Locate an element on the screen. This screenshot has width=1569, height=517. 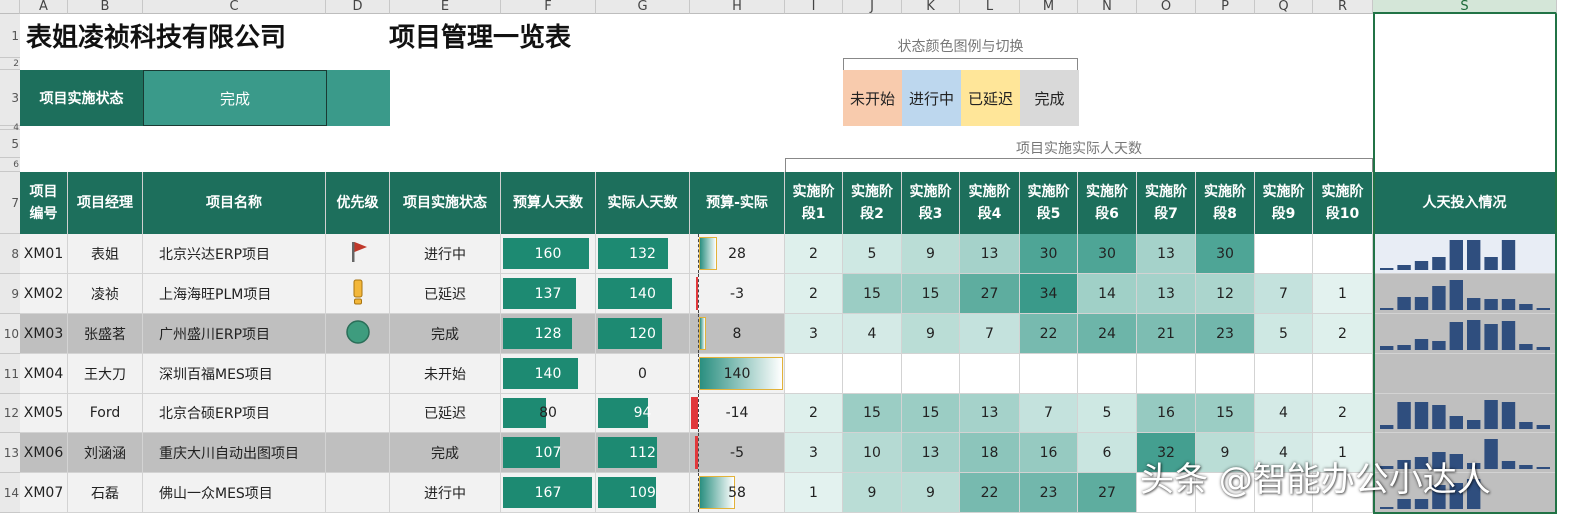
phase-cell-5: 30 is located at coordinates (1049, 254).